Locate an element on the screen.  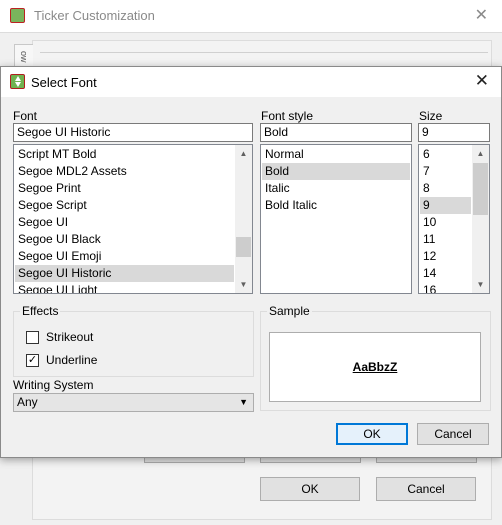
font-style-list-item: Italic is located at coordinates (336, 188).